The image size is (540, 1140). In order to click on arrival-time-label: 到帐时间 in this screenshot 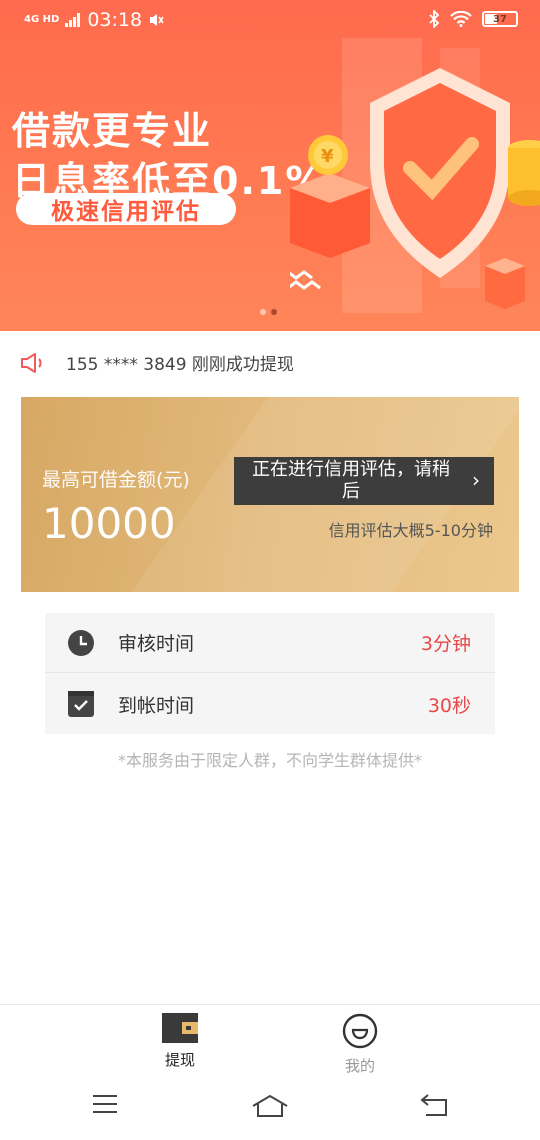, I will do `click(156, 705)`.